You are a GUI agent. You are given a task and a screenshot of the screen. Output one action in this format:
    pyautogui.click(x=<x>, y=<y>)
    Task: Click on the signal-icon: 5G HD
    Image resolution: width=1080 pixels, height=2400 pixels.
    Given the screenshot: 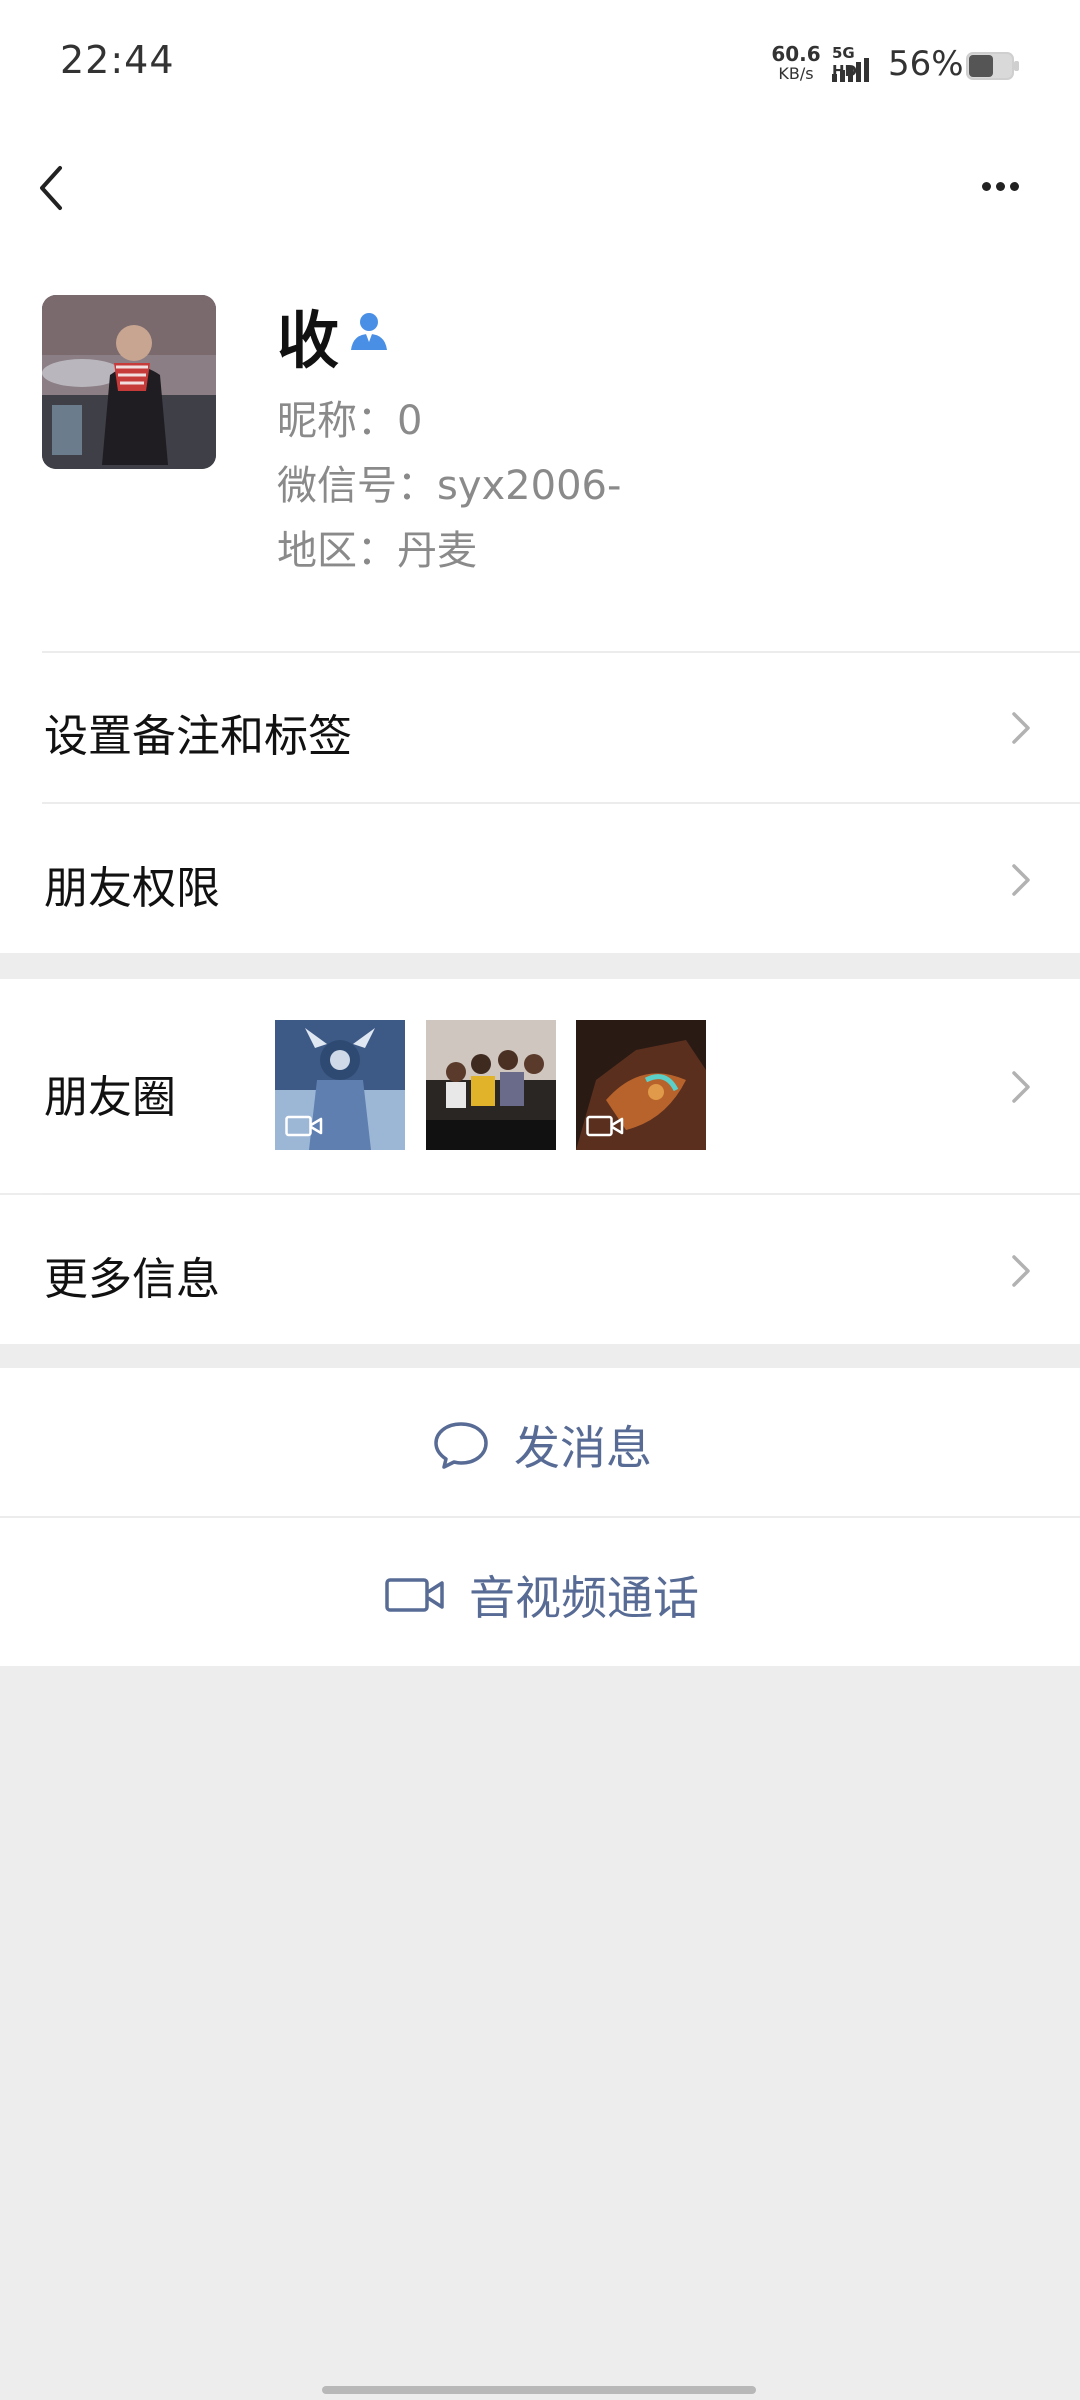 What is the action you would take?
    pyautogui.click(x=856, y=64)
    